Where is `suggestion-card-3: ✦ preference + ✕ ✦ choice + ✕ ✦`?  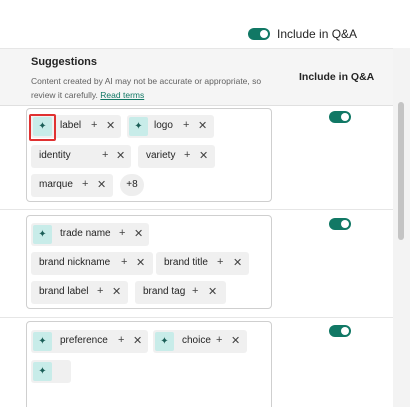 suggestion-card-3: ✦ preference + ✕ ✦ choice + ✕ ✦ is located at coordinates (149, 364).